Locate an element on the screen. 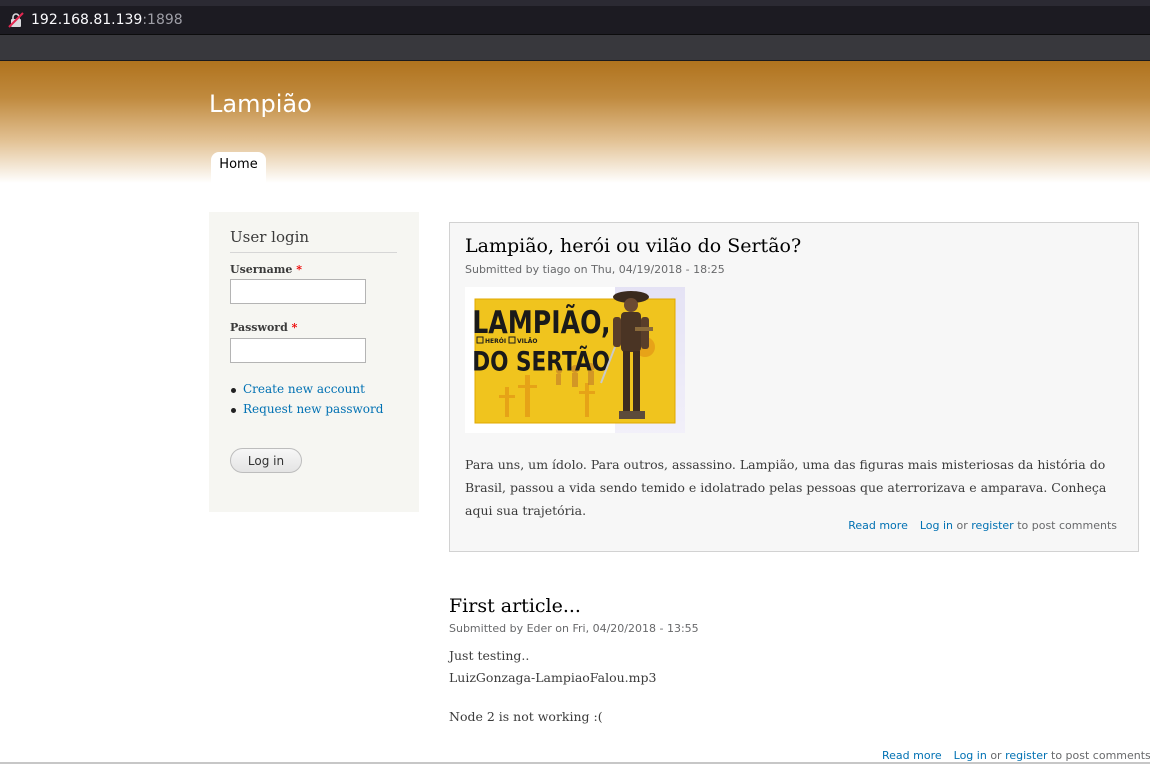  site-name: Lampião is located at coordinates (260, 104).